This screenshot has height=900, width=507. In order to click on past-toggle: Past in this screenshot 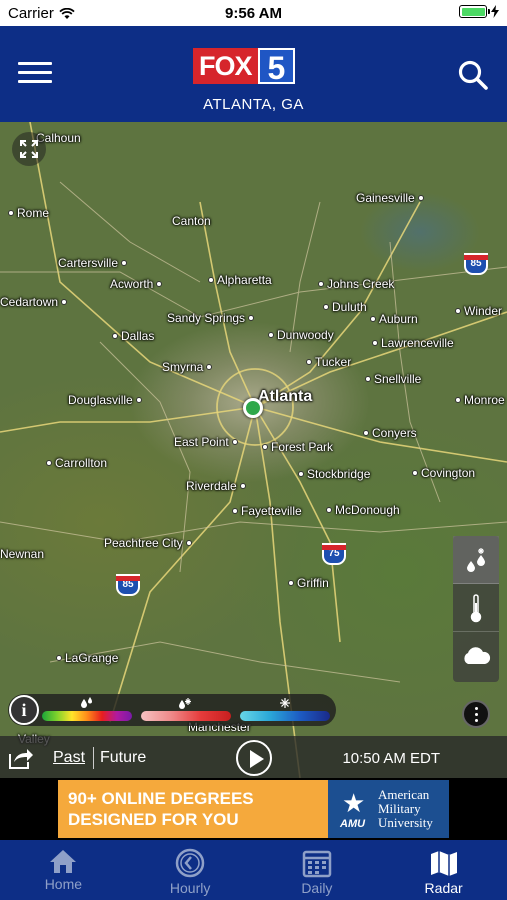, I will do `click(69, 758)`.